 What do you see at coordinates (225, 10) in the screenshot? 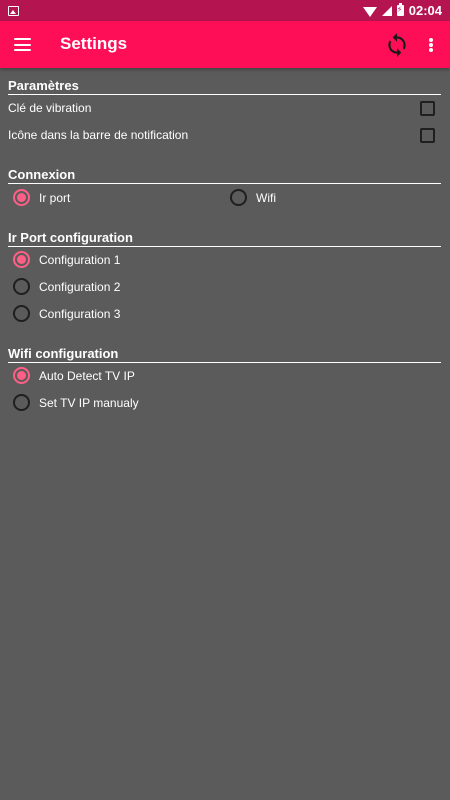
I see `status-bar: 02:04` at bounding box center [225, 10].